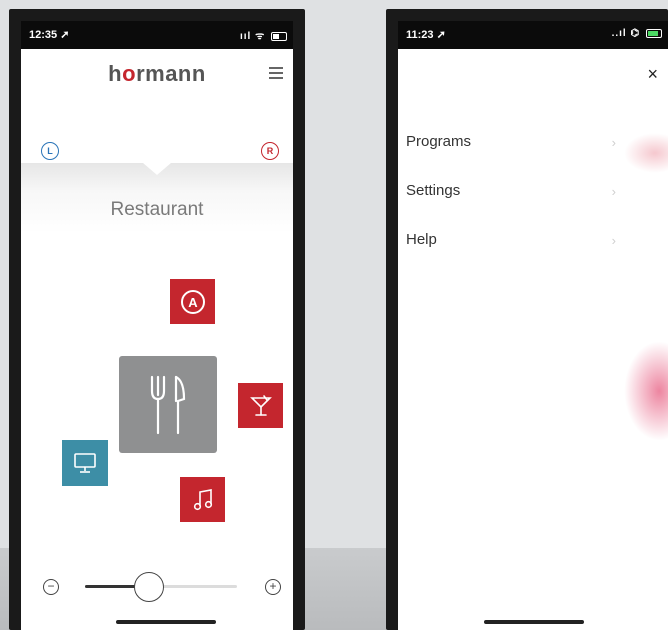  What do you see at coordinates (533, 35) in the screenshot?
I see `status-bar: 11:23 ➚ ..ıl ⌬` at bounding box center [533, 35].